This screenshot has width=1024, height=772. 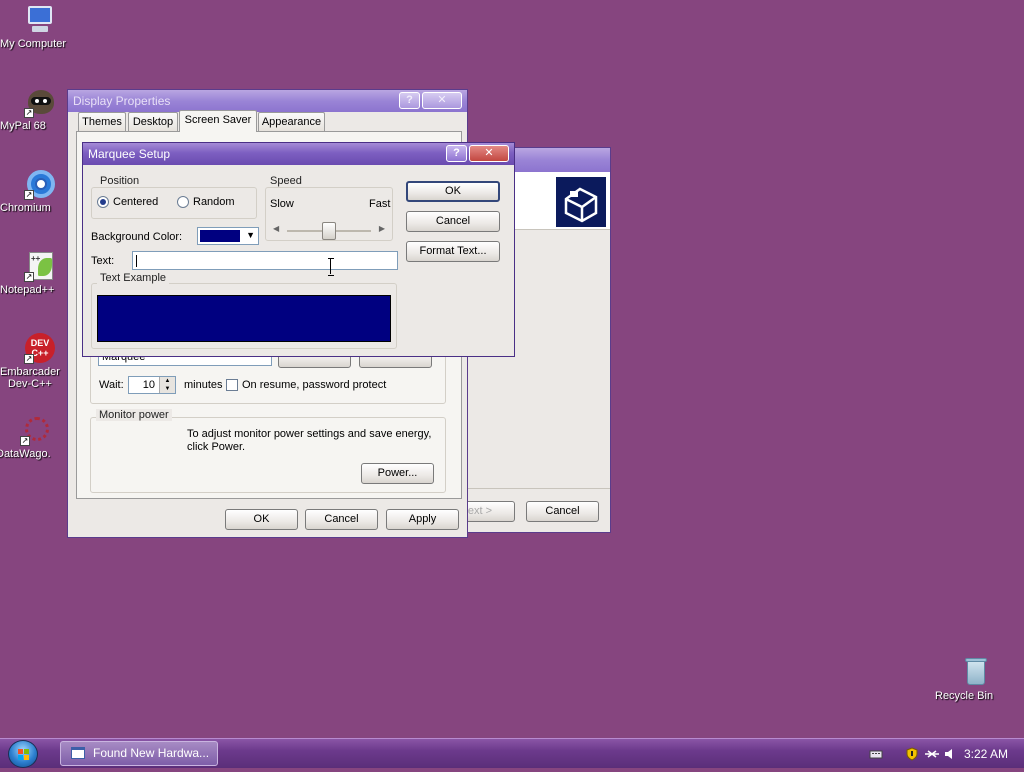 What do you see at coordinates (975, 672) in the screenshot?
I see `recycle-bin-icon` at bounding box center [975, 672].